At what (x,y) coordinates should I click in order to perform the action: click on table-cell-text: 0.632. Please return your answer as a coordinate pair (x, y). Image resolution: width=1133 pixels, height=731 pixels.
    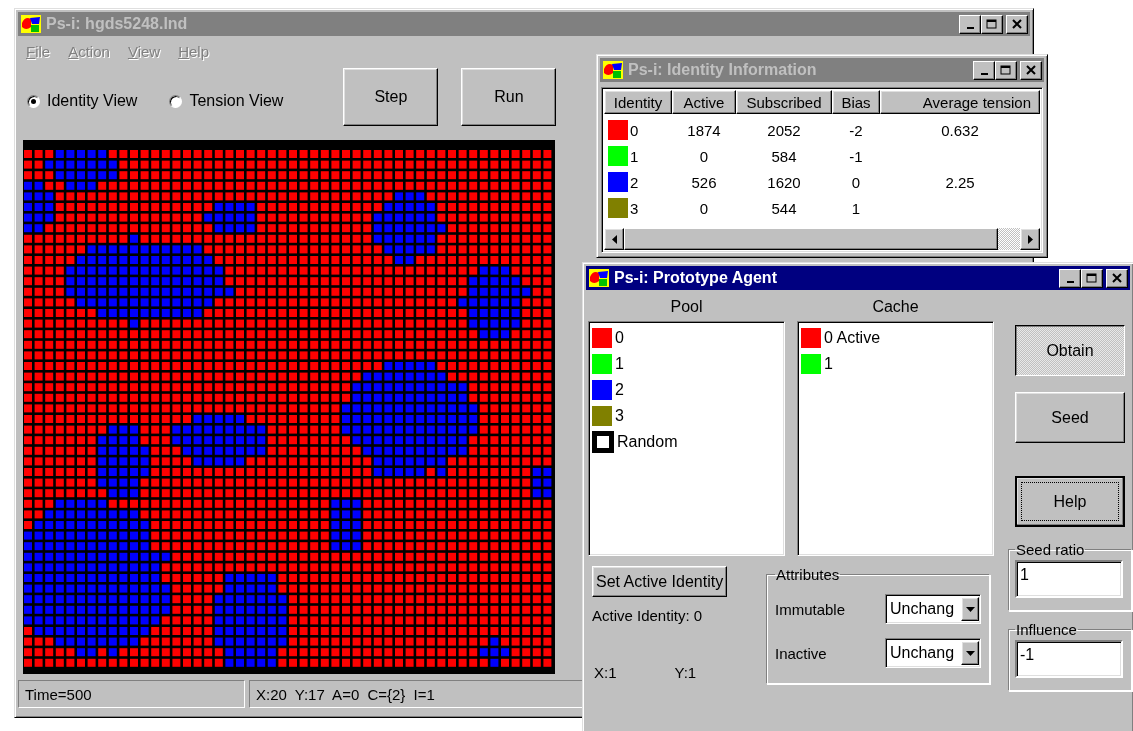
    Looking at the image, I should click on (960, 130).